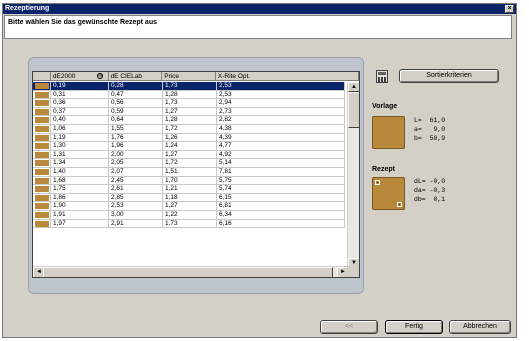  I want to click on close-icon: ×, so click(509, 9).